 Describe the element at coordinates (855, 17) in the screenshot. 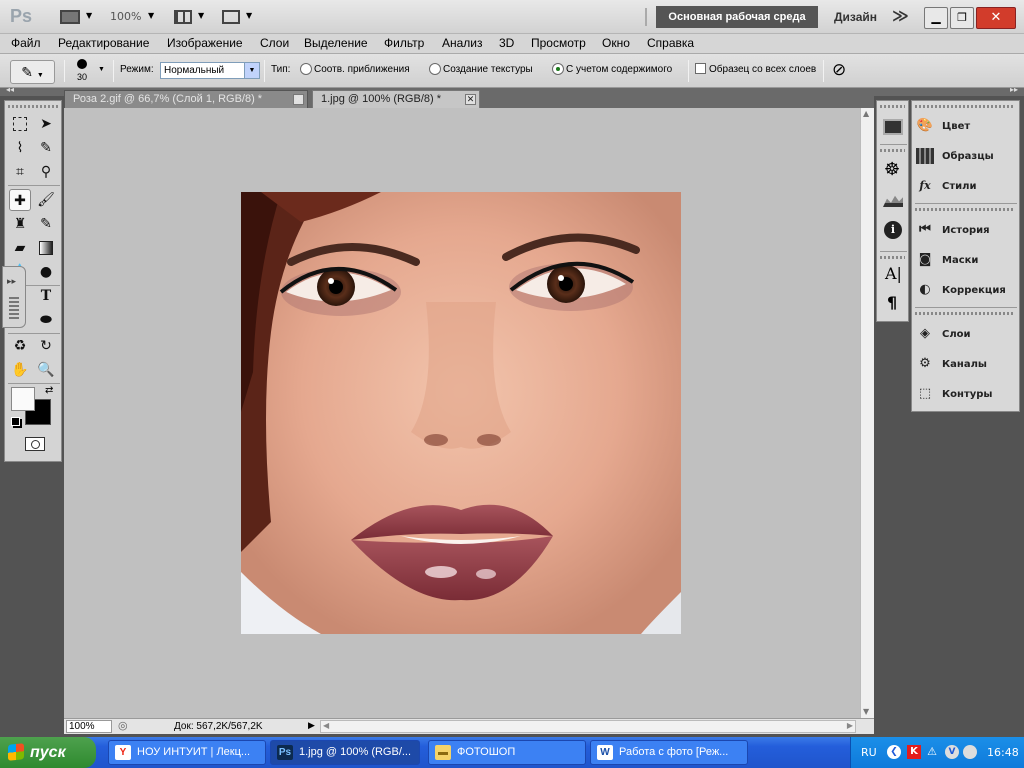

I see `workspace-design-button: Дизайн` at that location.